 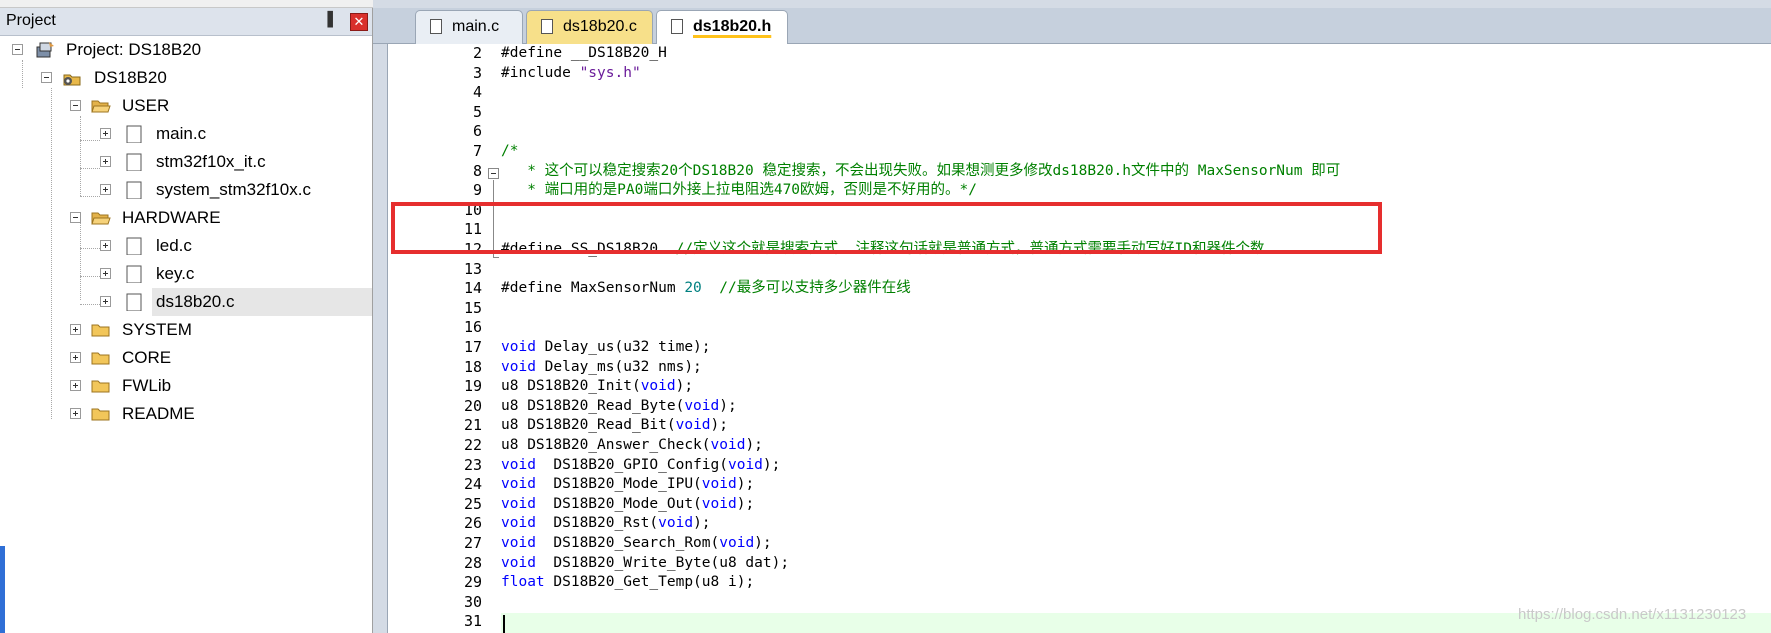 I want to click on tree-item-target: DS18B20, so click(x=186, y=78).